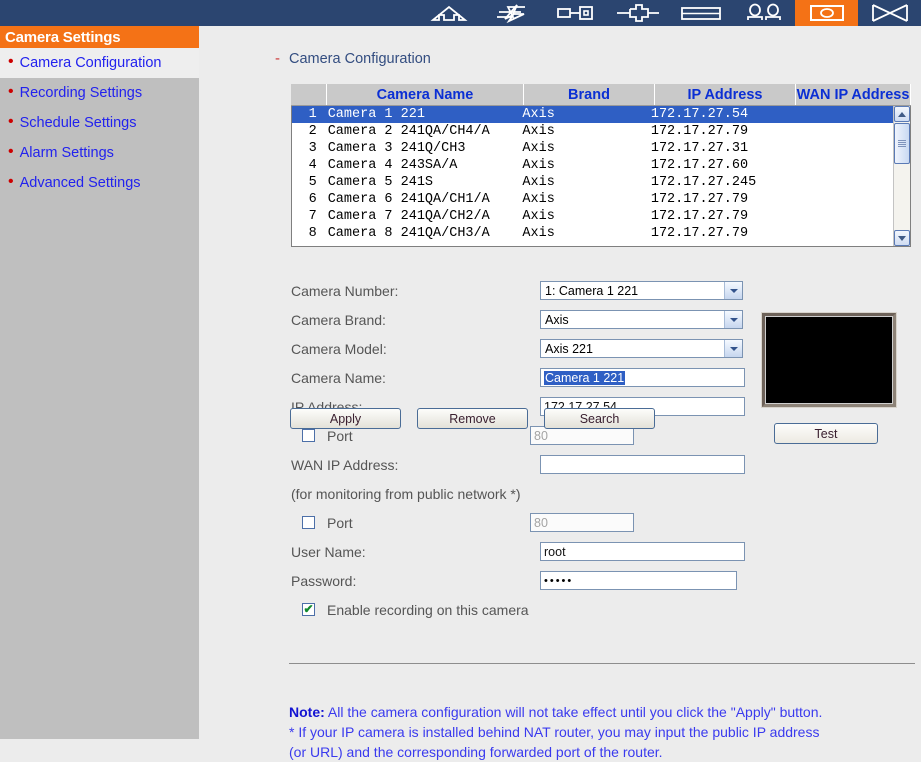 Image resolution: width=921 pixels, height=762 pixels. I want to click on sidebar-item-advanced-settings: • Advanced Settings, so click(99, 183).